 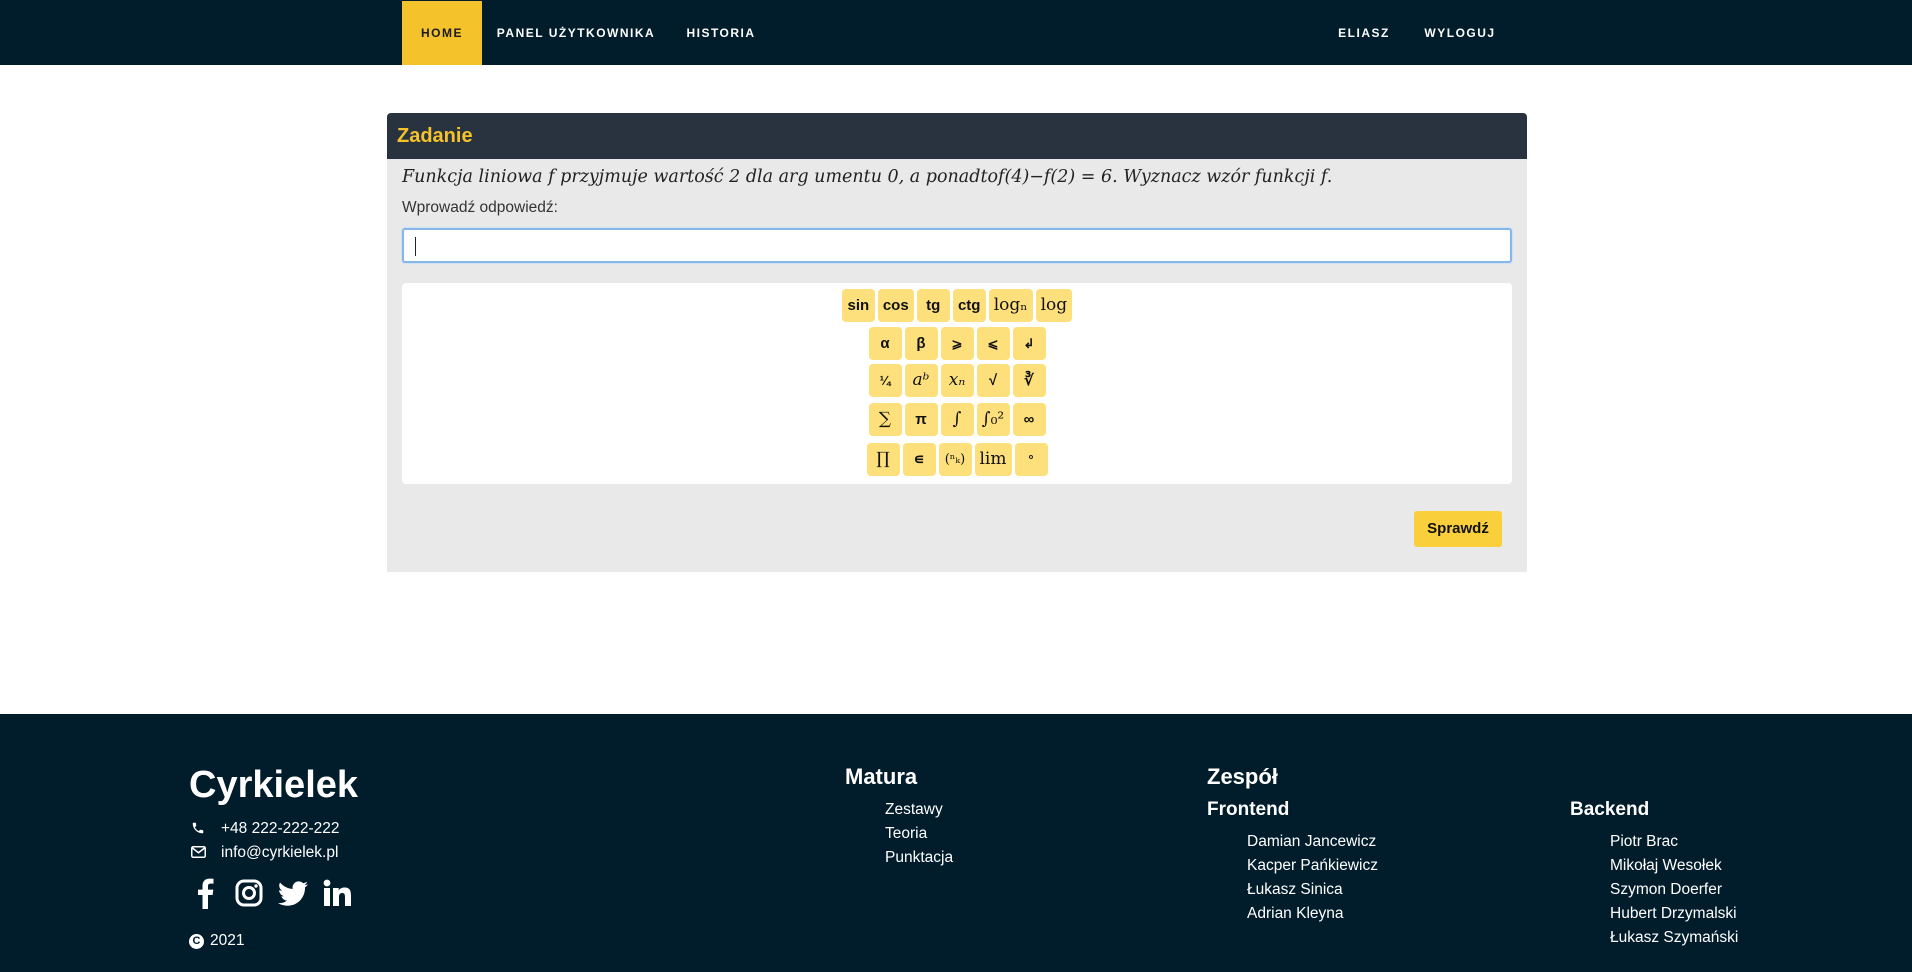 I want to click on instagram-icon, so click(x=249, y=893).